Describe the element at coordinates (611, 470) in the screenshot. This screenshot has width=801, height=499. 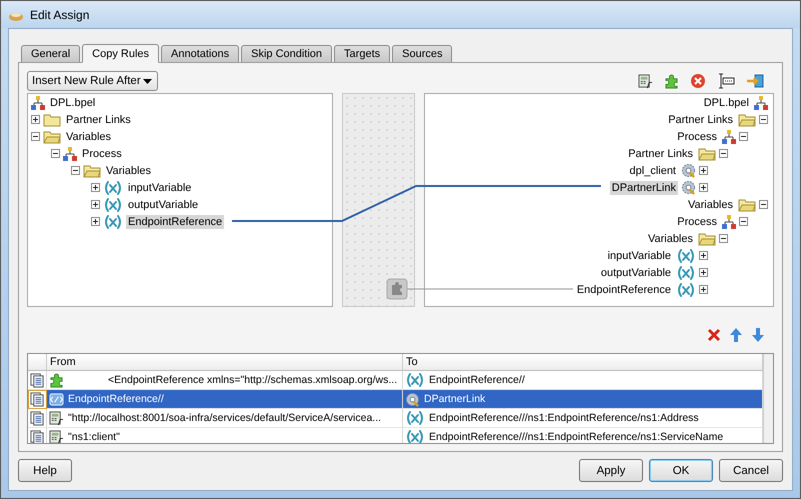
I see `dialog-button: Apply` at that location.